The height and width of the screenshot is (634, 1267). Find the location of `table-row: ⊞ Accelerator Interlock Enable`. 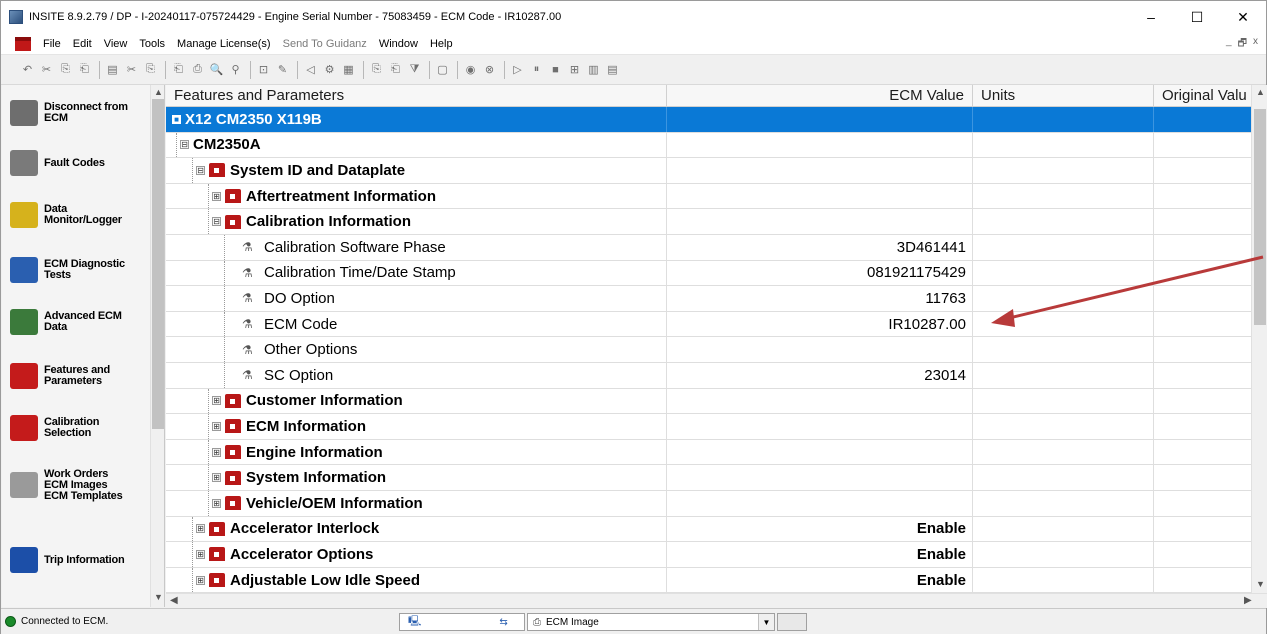

table-row: ⊞ Accelerator Interlock Enable is located at coordinates (708, 529).